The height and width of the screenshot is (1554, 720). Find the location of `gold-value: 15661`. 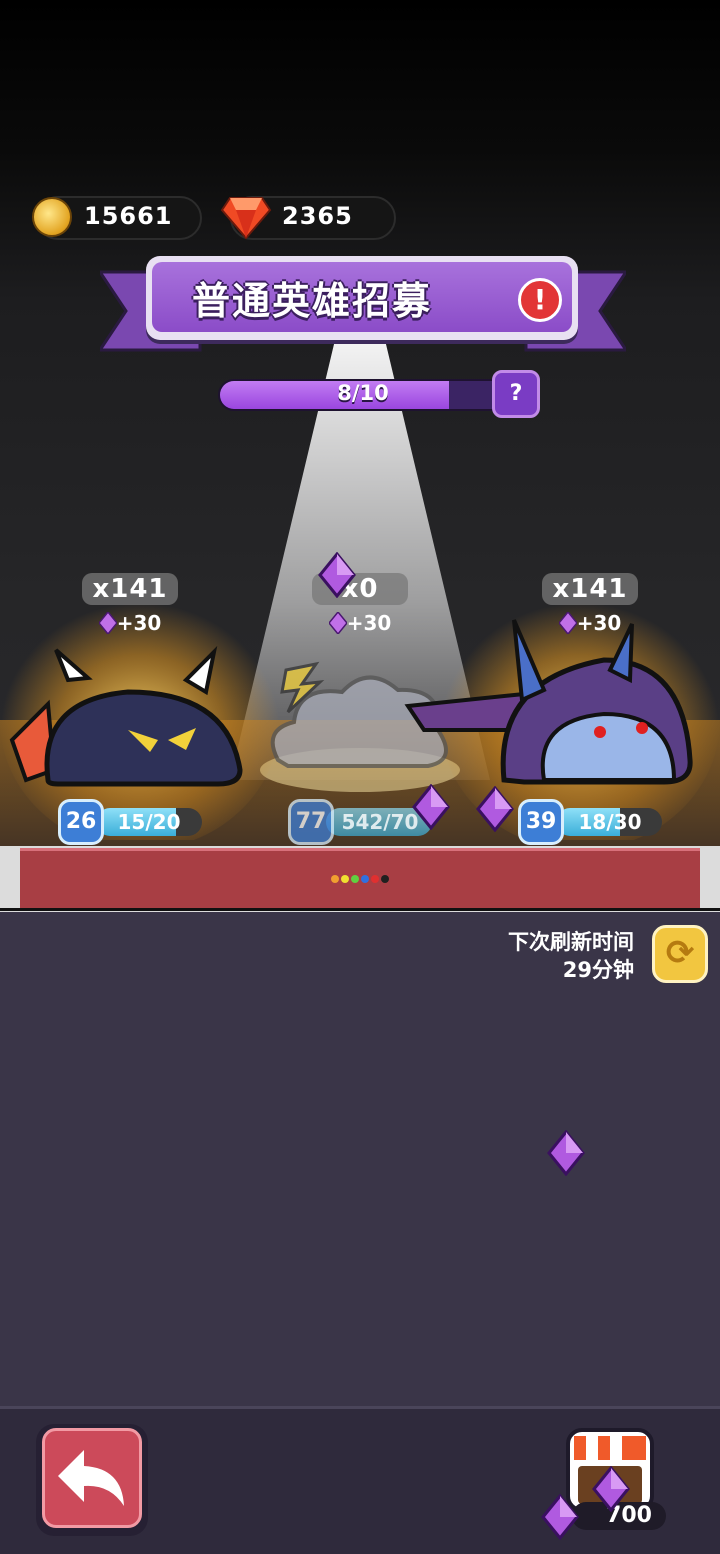

gold-value: 15661 is located at coordinates (128, 216).